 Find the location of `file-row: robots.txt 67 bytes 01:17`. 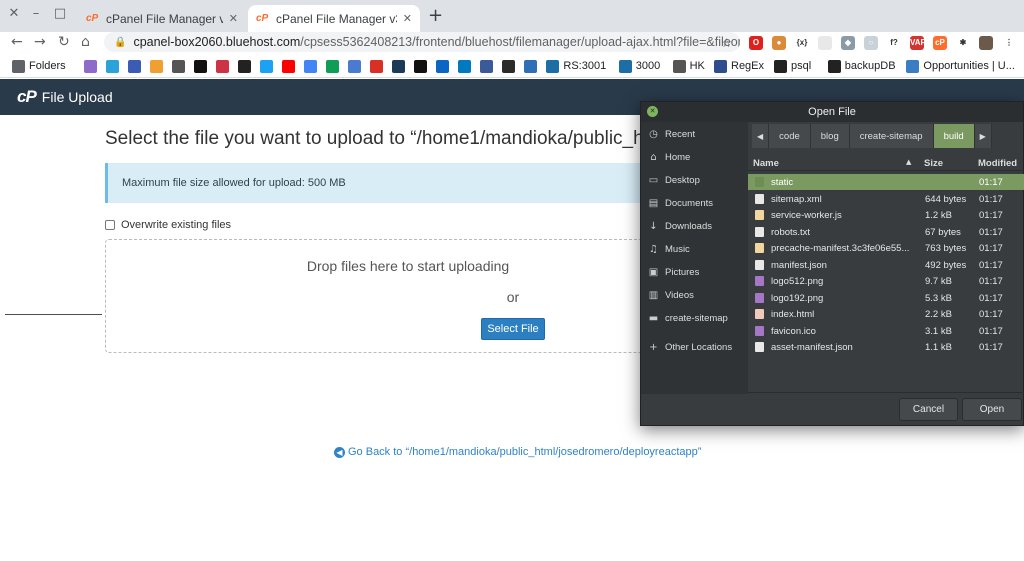

file-row: robots.txt 67 bytes 01:17 is located at coordinates (886, 232).